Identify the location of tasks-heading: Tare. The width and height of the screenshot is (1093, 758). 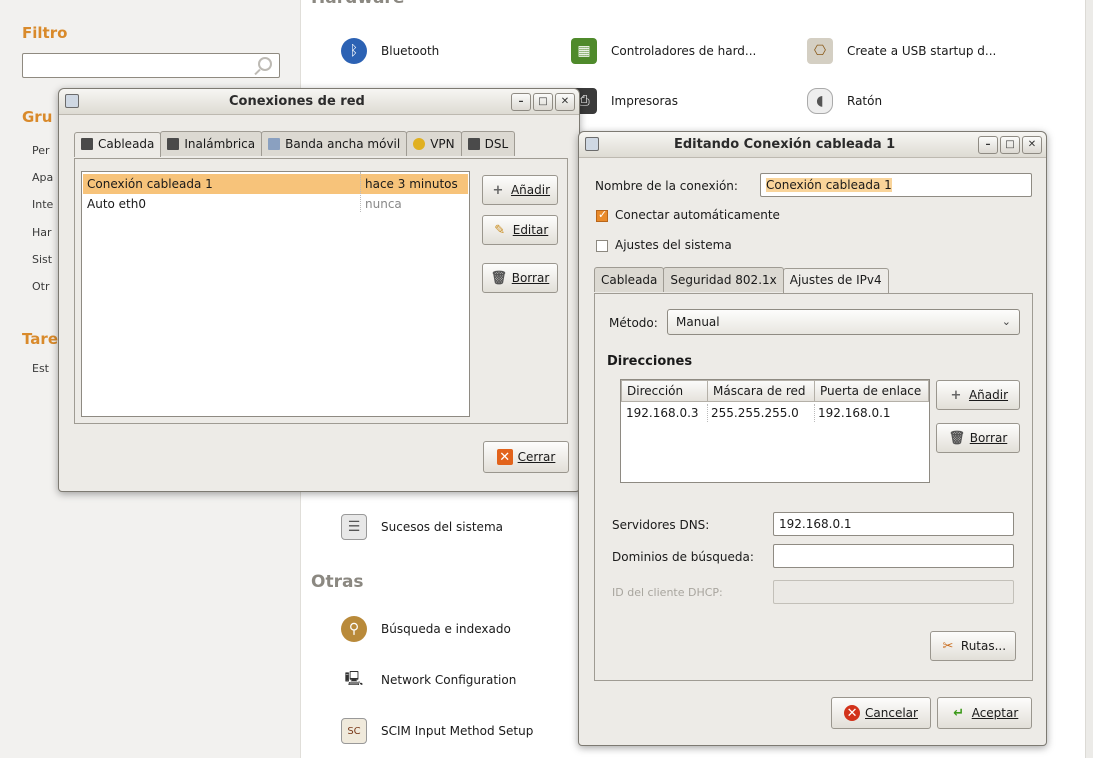
(40, 339).